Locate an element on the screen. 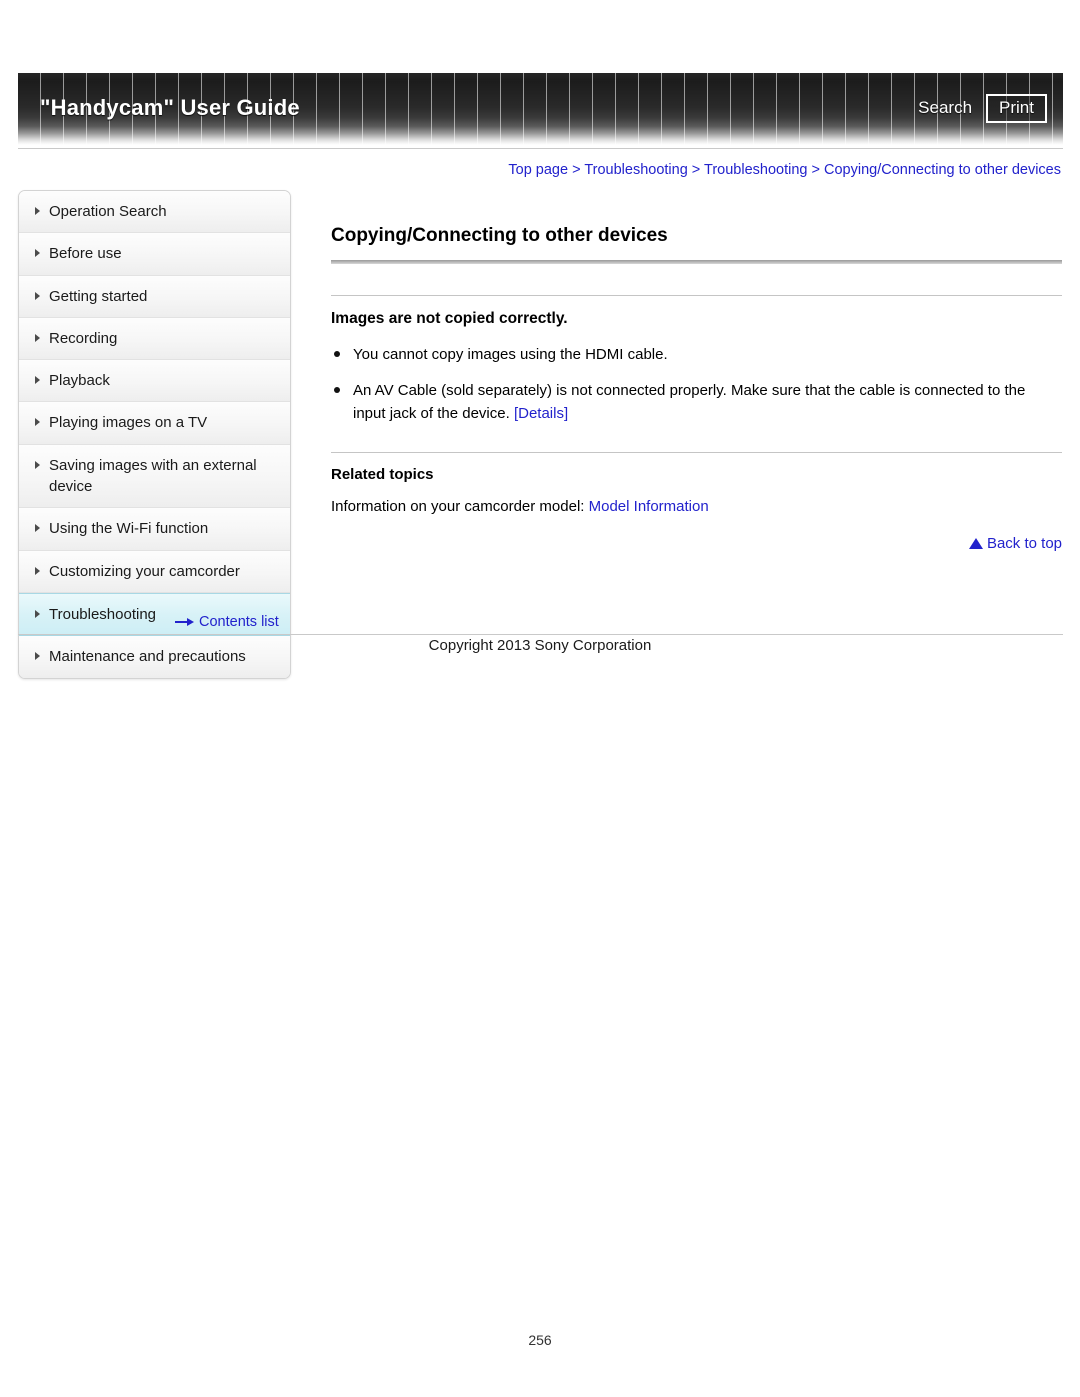 This screenshot has height=1397, width=1080. related-topics-heading: Related topics is located at coordinates (382, 474).